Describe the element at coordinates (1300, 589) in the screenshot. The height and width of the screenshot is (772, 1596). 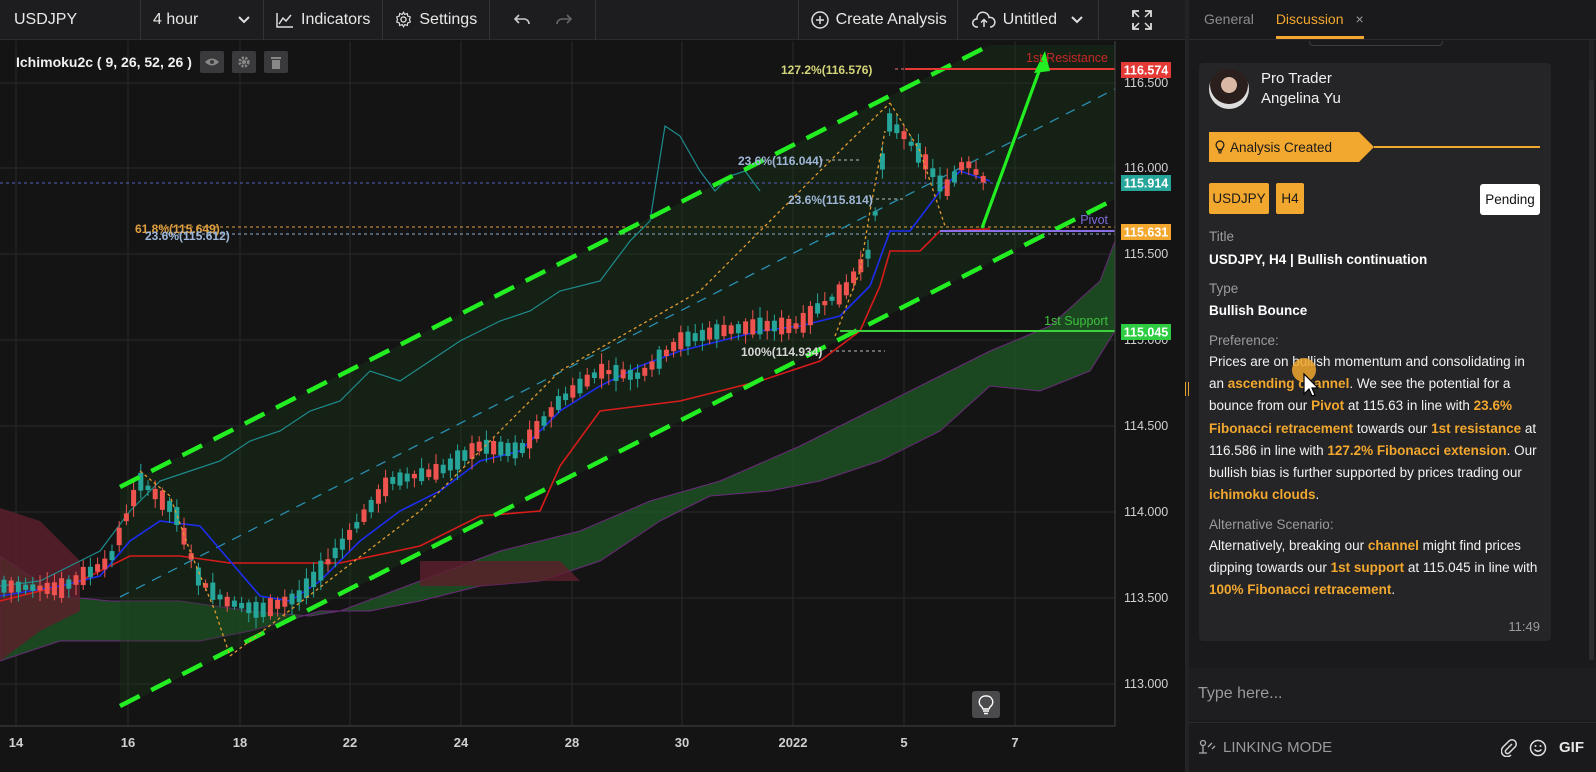
I see `link-fibonacci-100: 100% Fibonacci retracement` at that location.